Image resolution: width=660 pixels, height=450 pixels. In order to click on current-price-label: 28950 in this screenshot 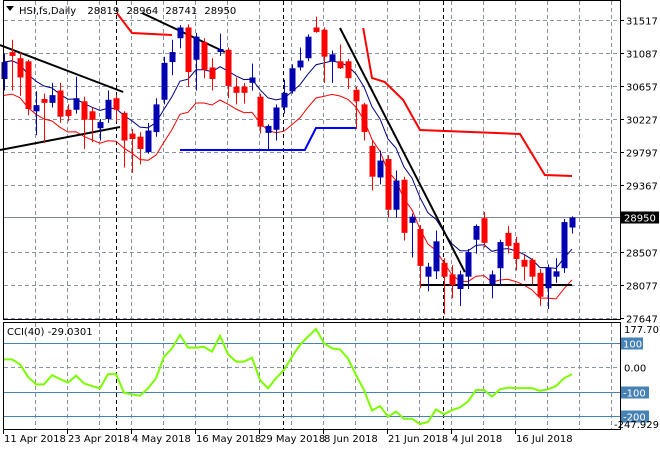, I will do `click(640, 219)`.